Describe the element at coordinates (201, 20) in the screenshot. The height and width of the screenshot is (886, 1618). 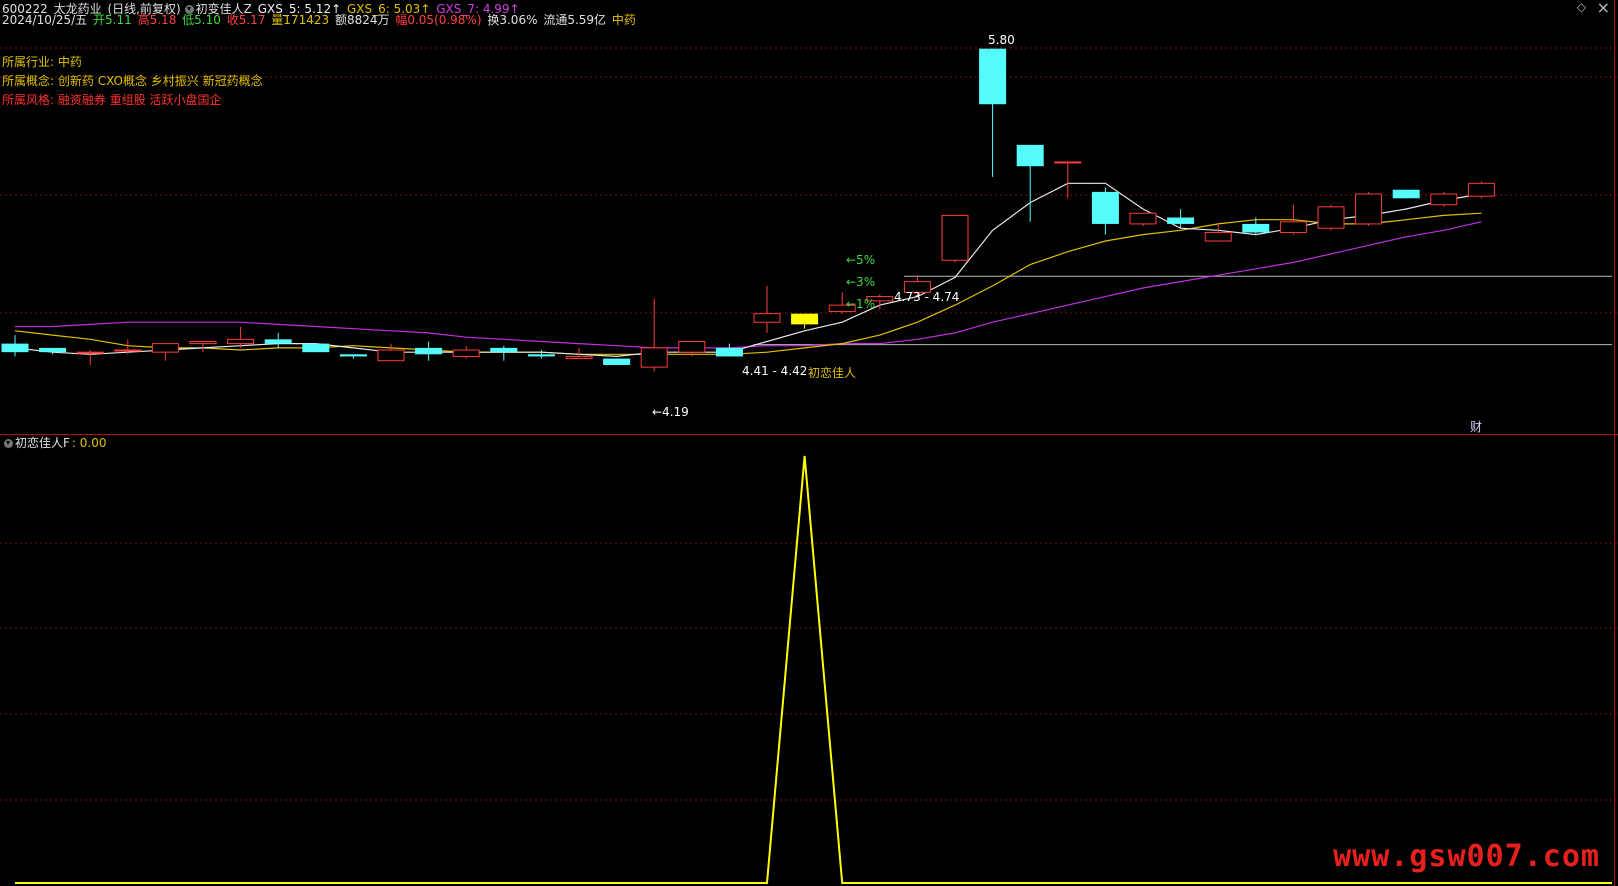
I see `quote-low: 低5.10` at that location.